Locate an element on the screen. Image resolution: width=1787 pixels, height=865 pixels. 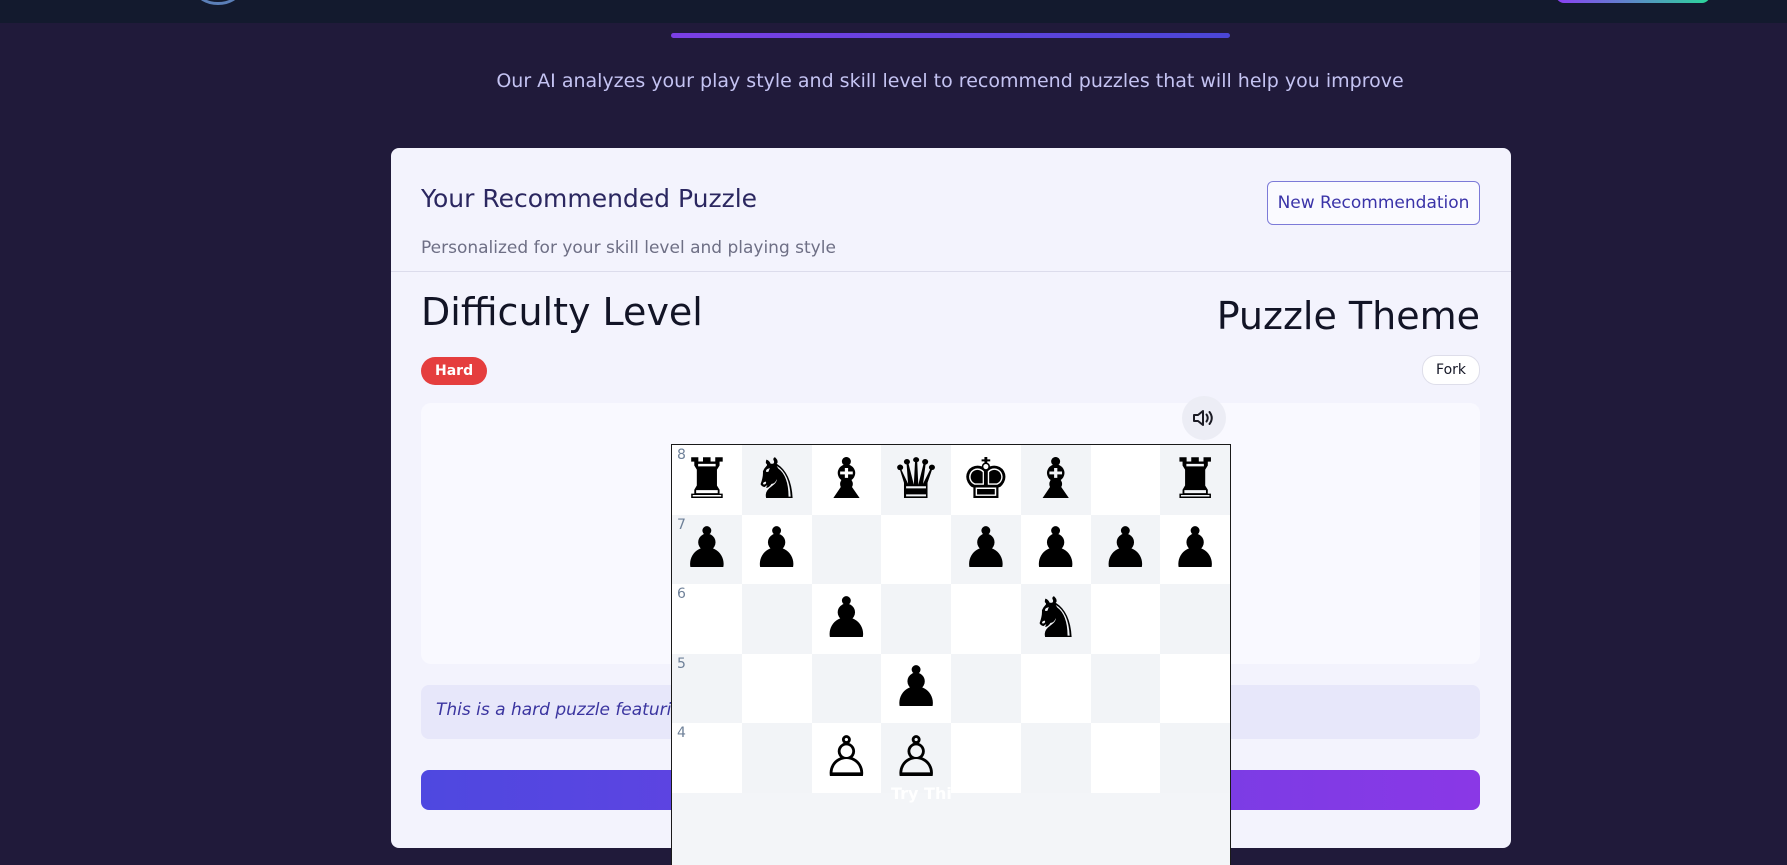
square-c8: ♝ is located at coordinates (846, 480).